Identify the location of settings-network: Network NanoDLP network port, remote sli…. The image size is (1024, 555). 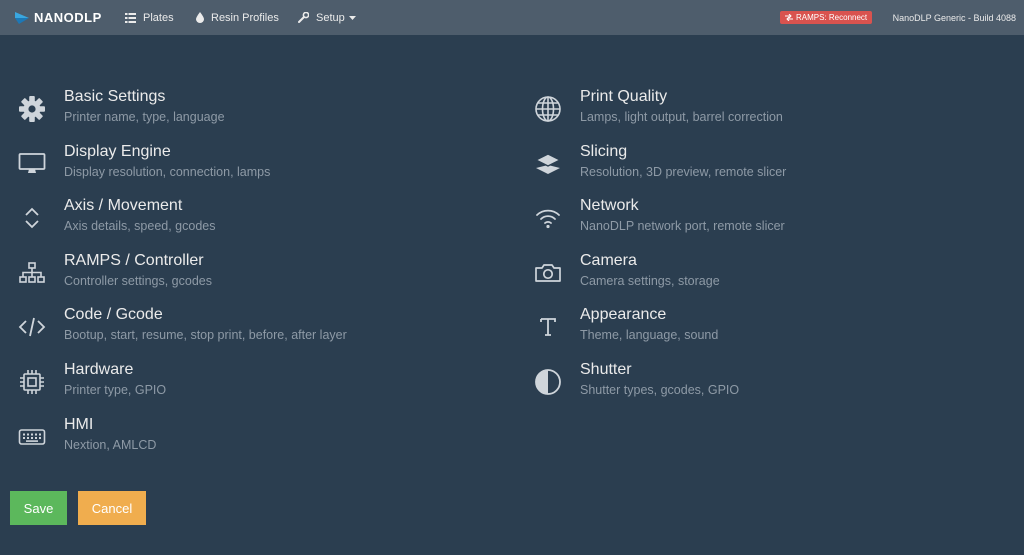
(752, 219).